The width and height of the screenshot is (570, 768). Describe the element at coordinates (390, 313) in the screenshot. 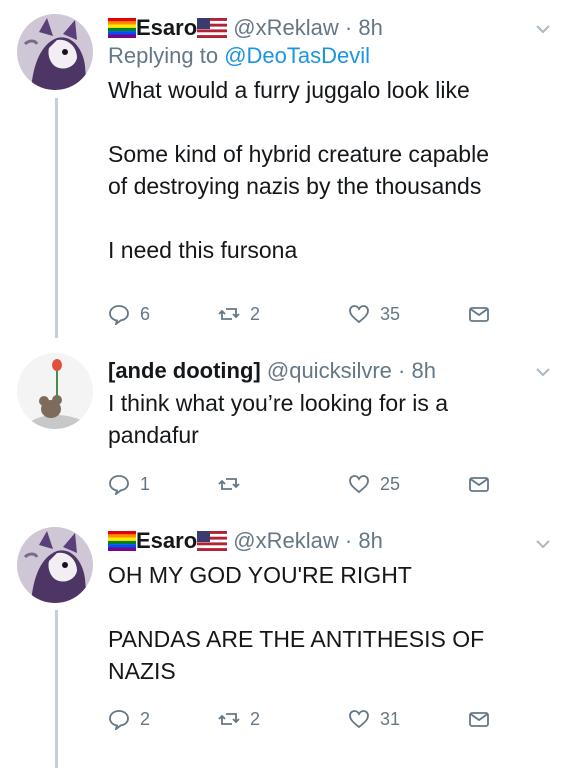

I see `like-count: 35` at that location.